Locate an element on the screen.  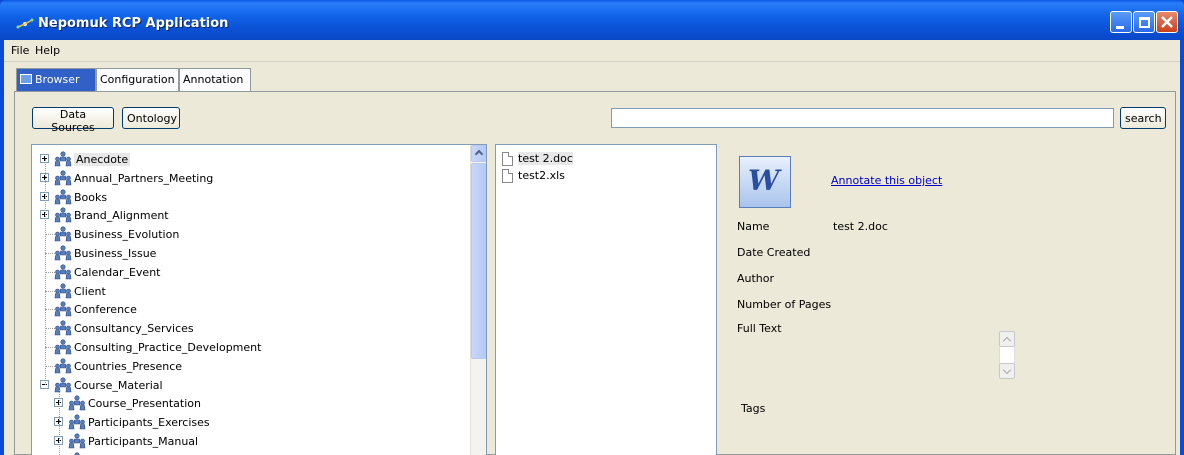
tree-item-label: Consulting_Practice_Development is located at coordinates (168, 347).